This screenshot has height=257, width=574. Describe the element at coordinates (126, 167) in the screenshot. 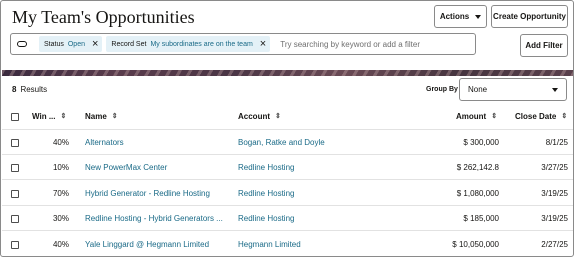

I see `opportunity-name-link: New PowerMax Center` at that location.